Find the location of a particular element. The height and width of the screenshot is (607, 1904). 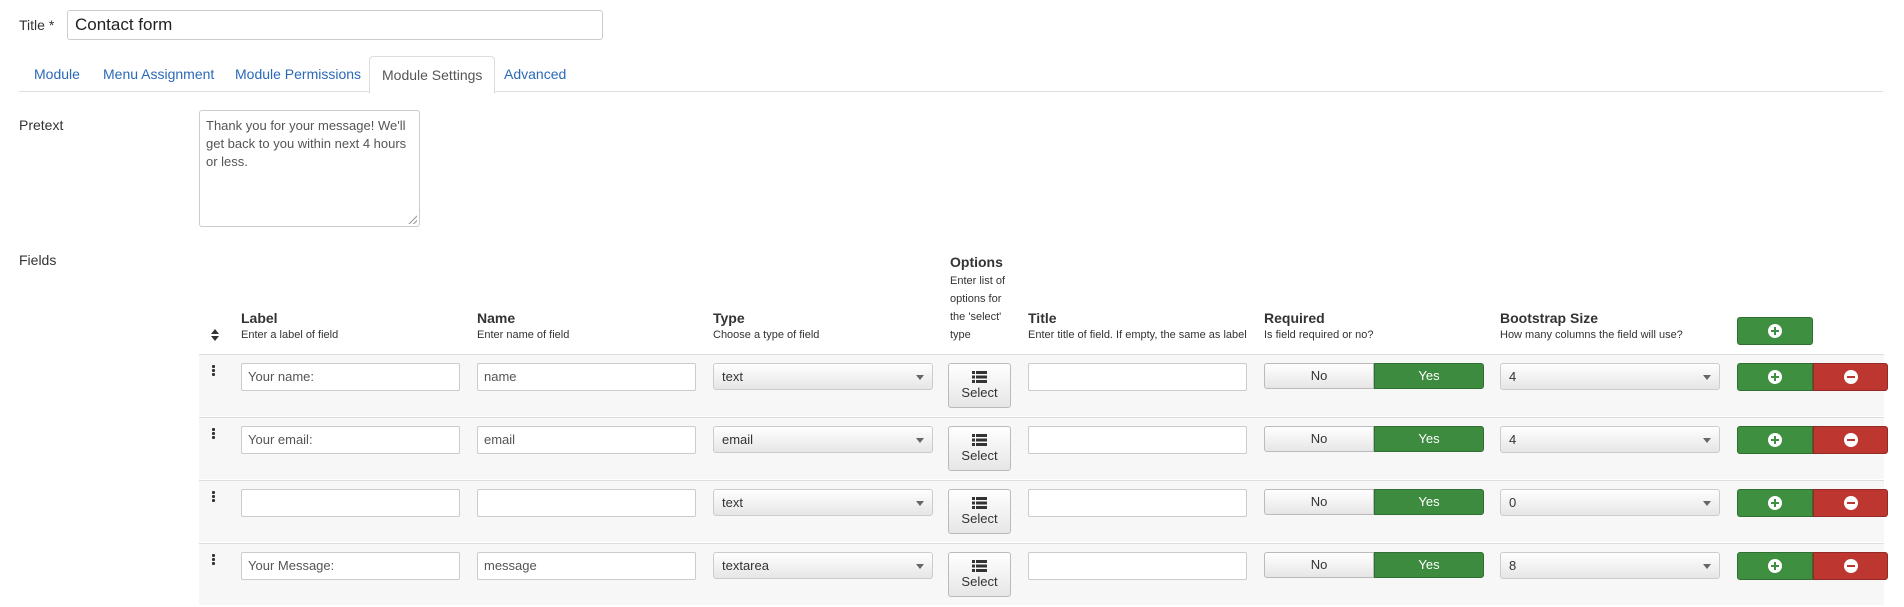

name-input: email is located at coordinates (586, 440).